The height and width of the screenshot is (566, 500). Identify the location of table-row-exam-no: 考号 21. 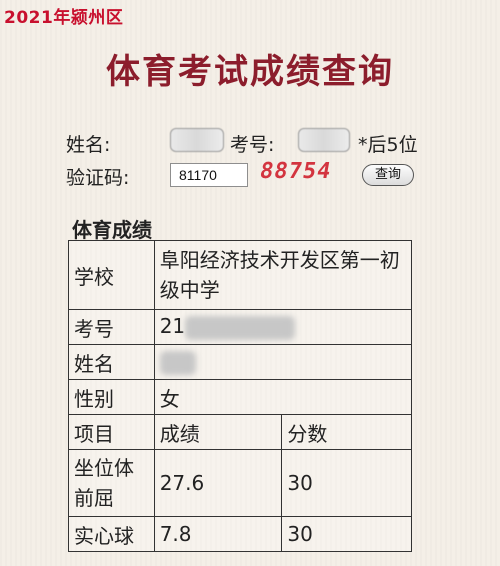
(240, 327).